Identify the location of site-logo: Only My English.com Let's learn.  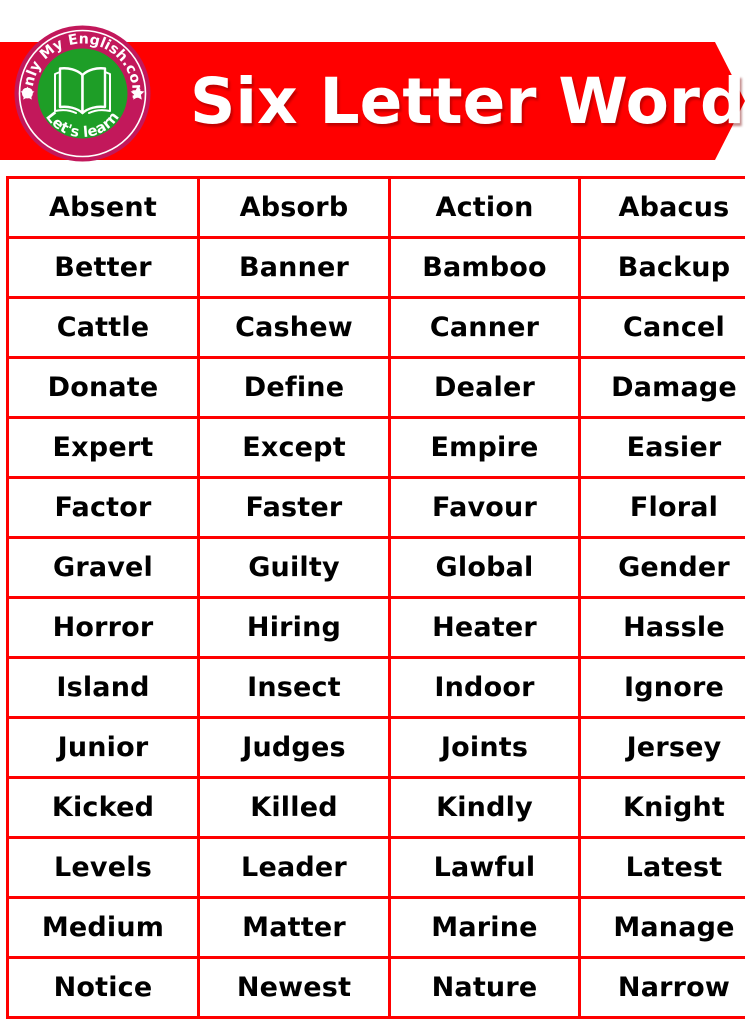
(82, 93).